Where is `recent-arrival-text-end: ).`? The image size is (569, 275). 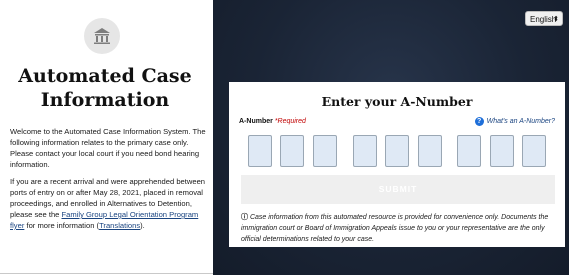
recent-arrival-text-end: ). is located at coordinates (142, 225).